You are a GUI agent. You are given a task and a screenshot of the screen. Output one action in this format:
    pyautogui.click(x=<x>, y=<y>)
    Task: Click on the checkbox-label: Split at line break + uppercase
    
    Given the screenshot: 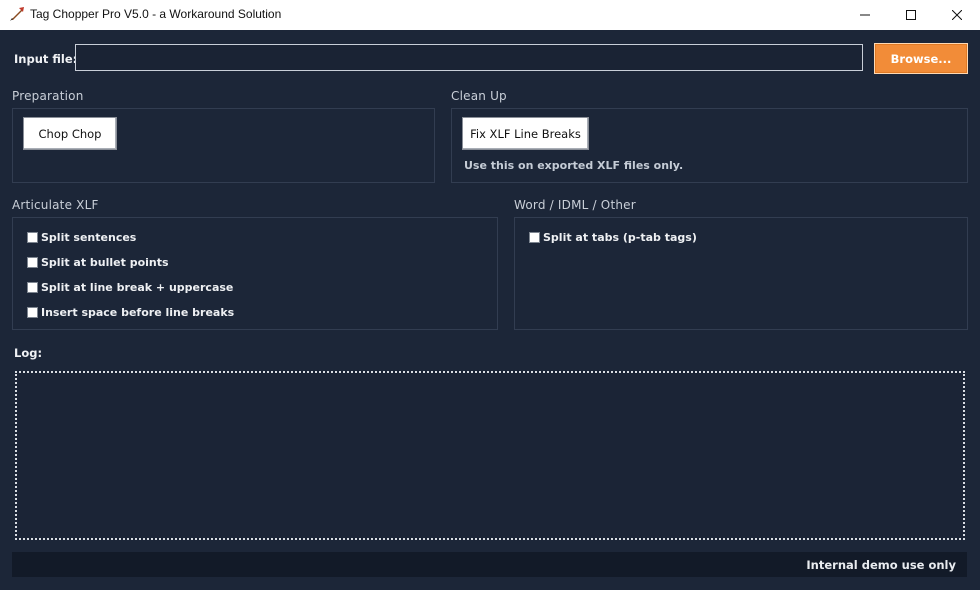 What is the action you would take?
    pyautogui.click(x=137, y=287)
    